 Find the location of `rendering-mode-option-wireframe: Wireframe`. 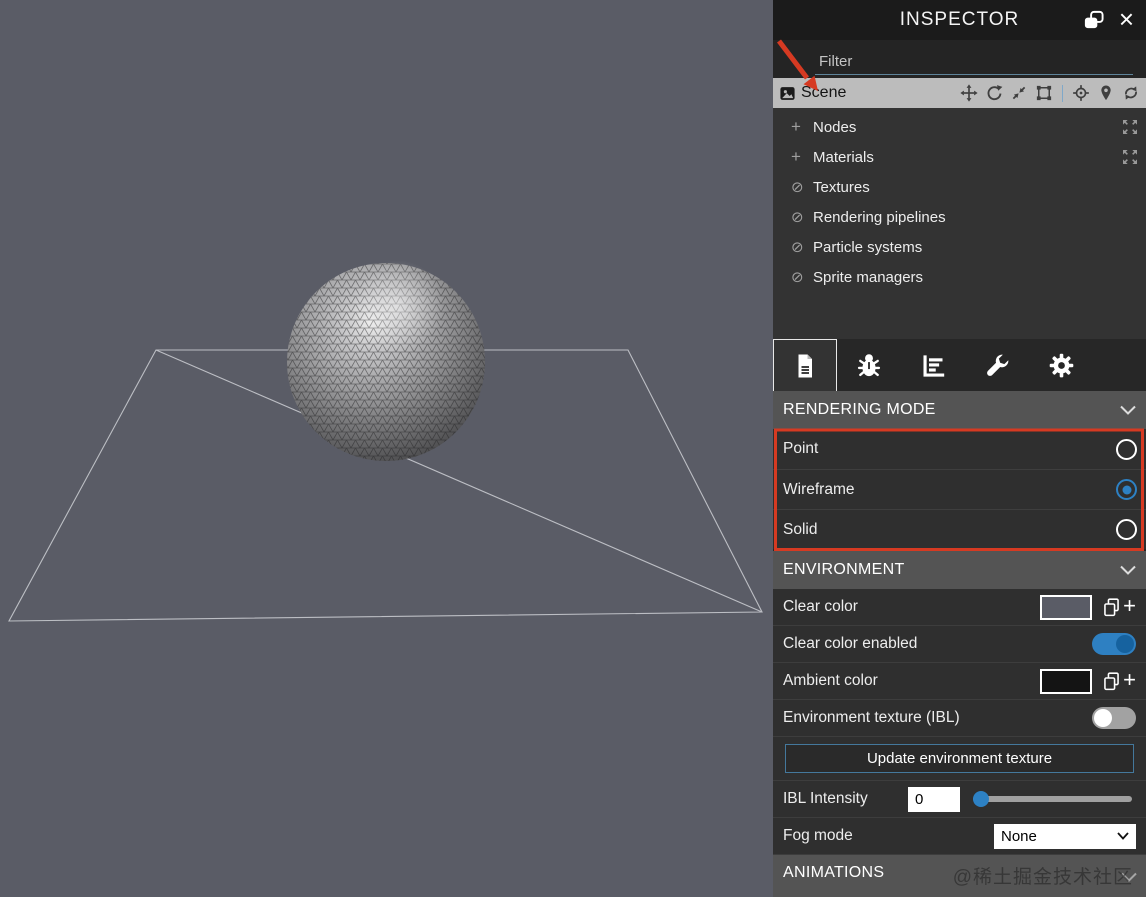

rendering-mode-option-wireframe: Wireframe is located at coordinates (959, 489).